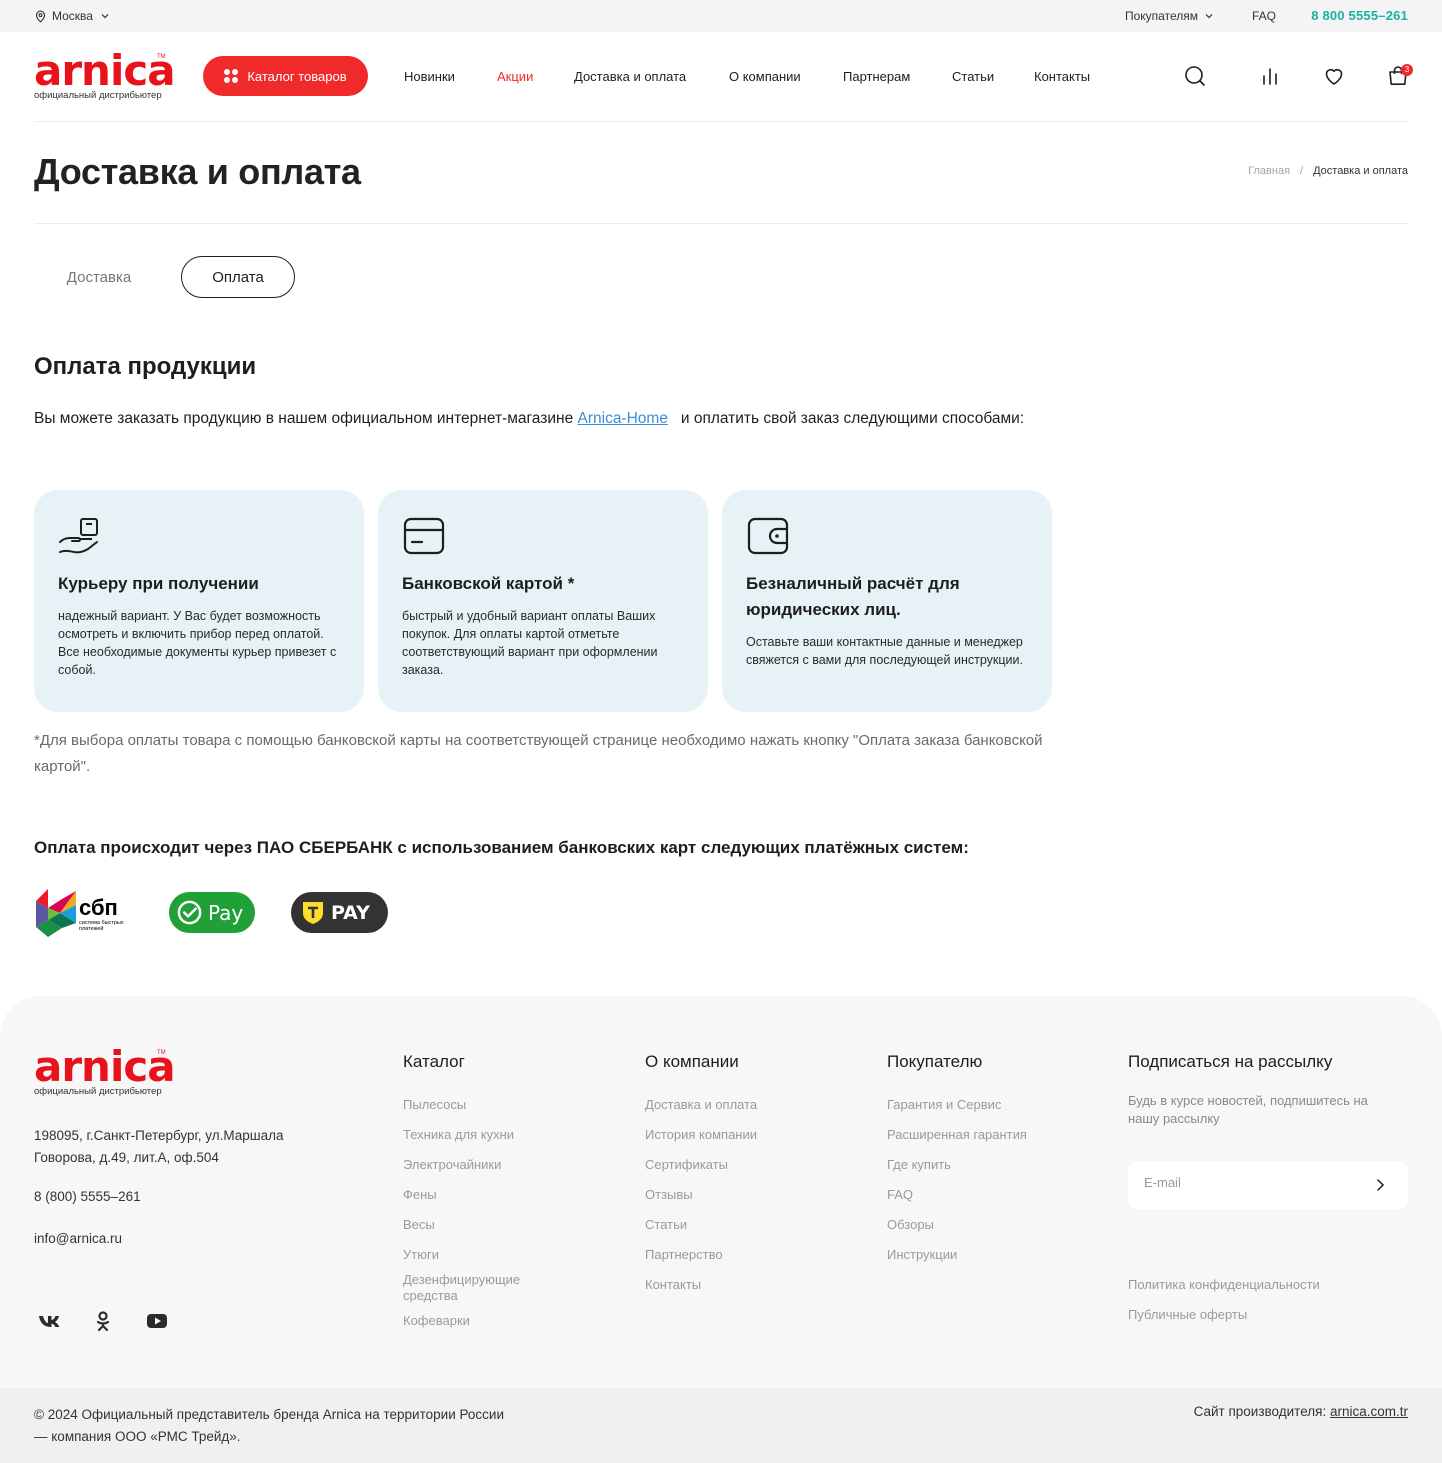  I want to click on odnoklassniki-icon, so click(103, 1321).